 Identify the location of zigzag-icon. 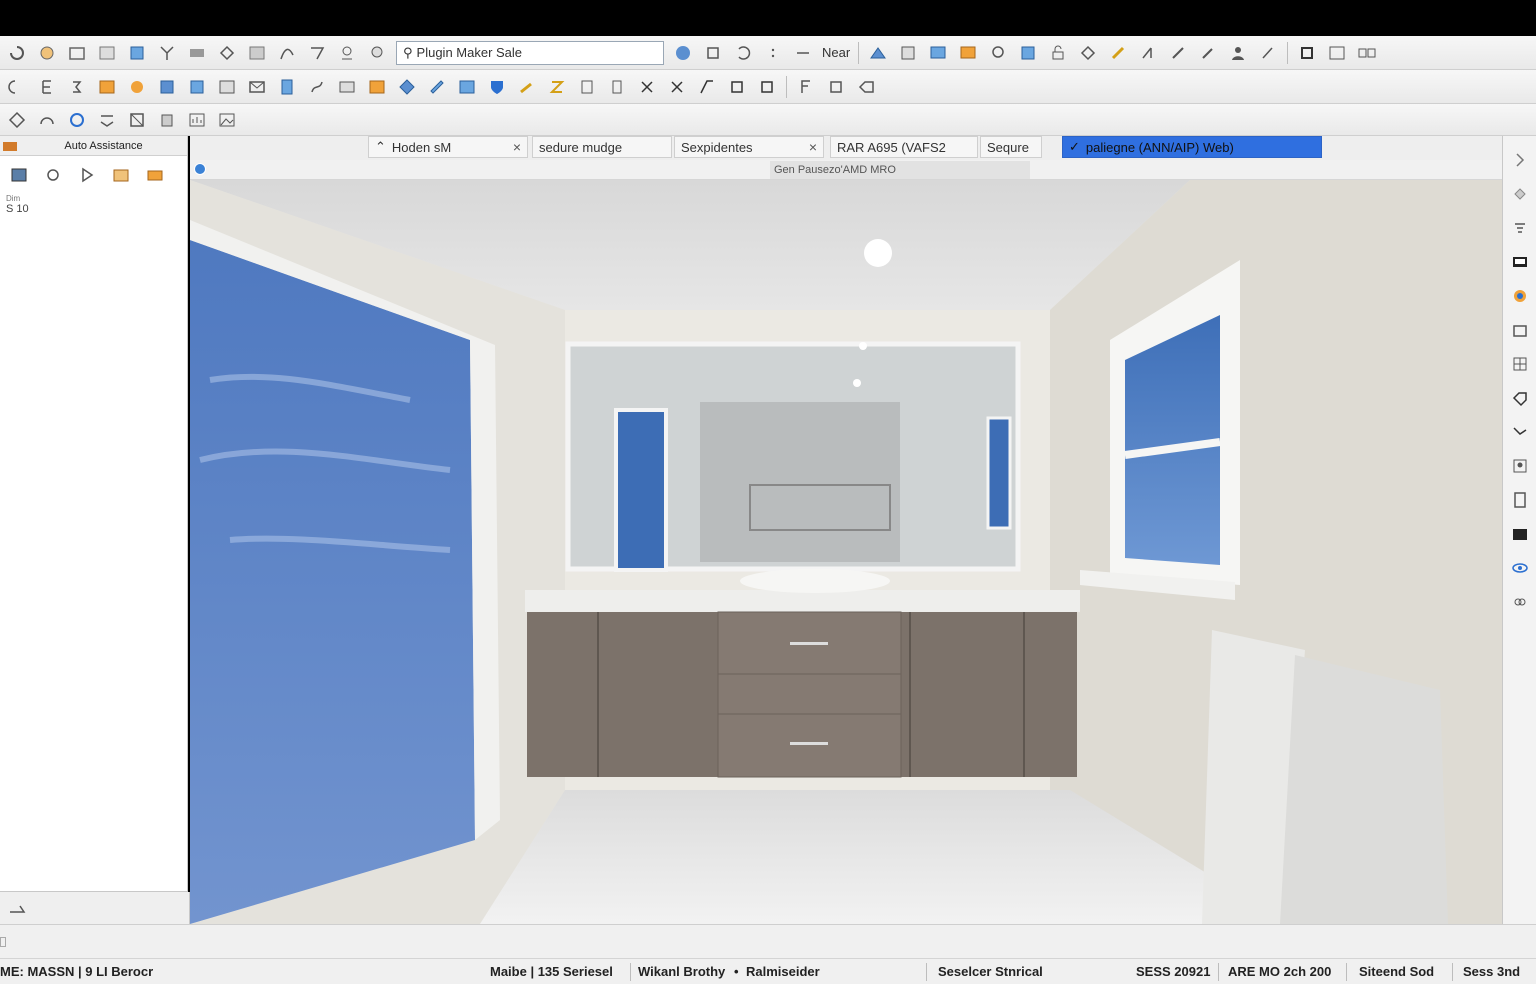
(557, 87).